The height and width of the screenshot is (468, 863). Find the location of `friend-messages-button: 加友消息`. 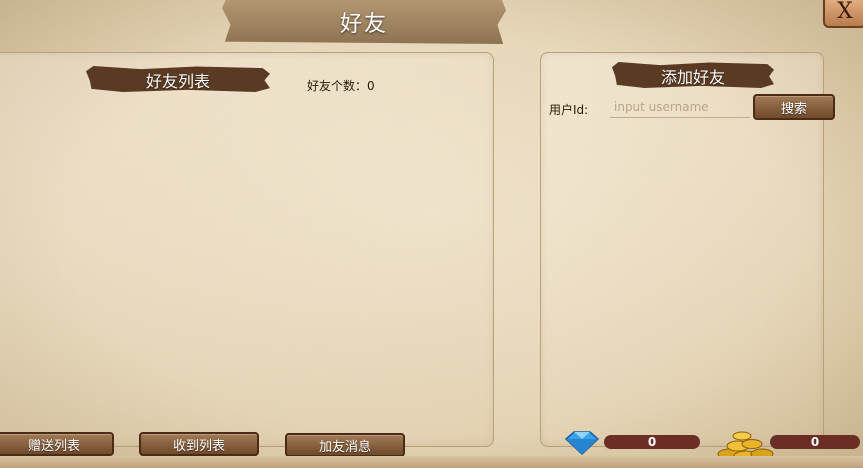

friend-messages-button: 加友消息 is located at coordinates (345, 445).